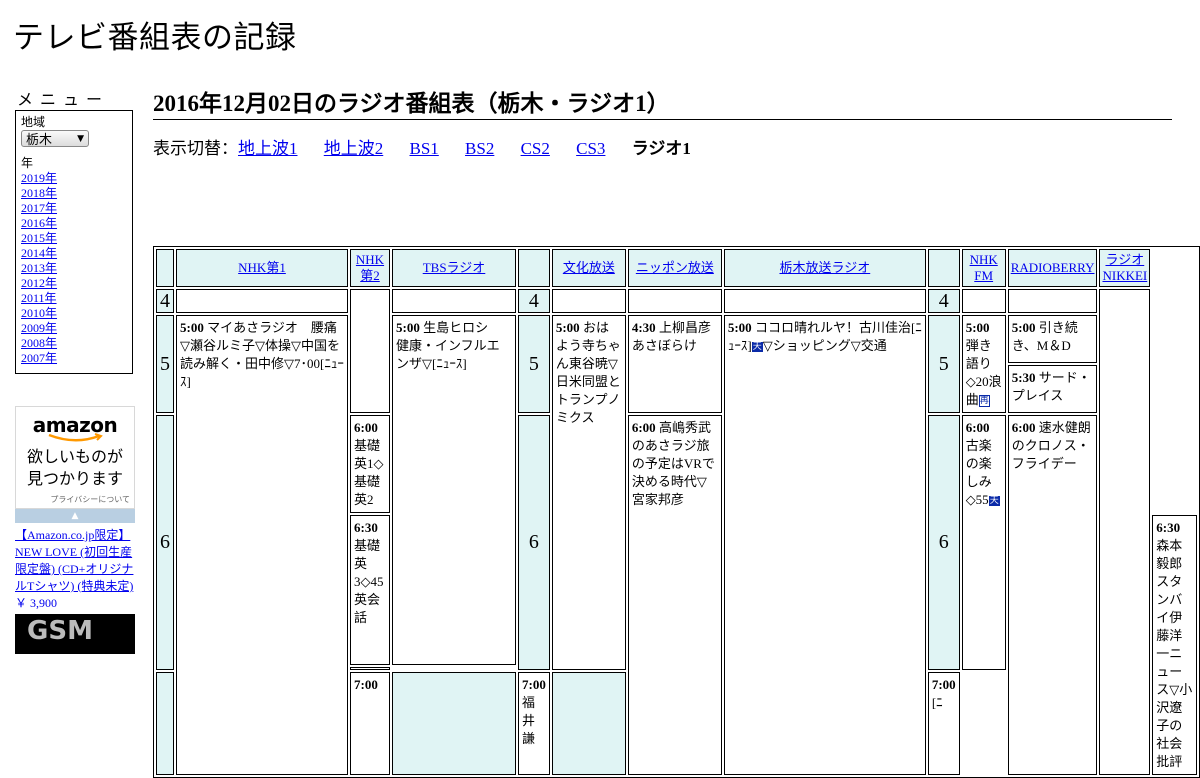  What do you see at coordinates (39, 223) in the screenshot?
I see `year-link-2016: 2016年` at bounding box center [39, 223].